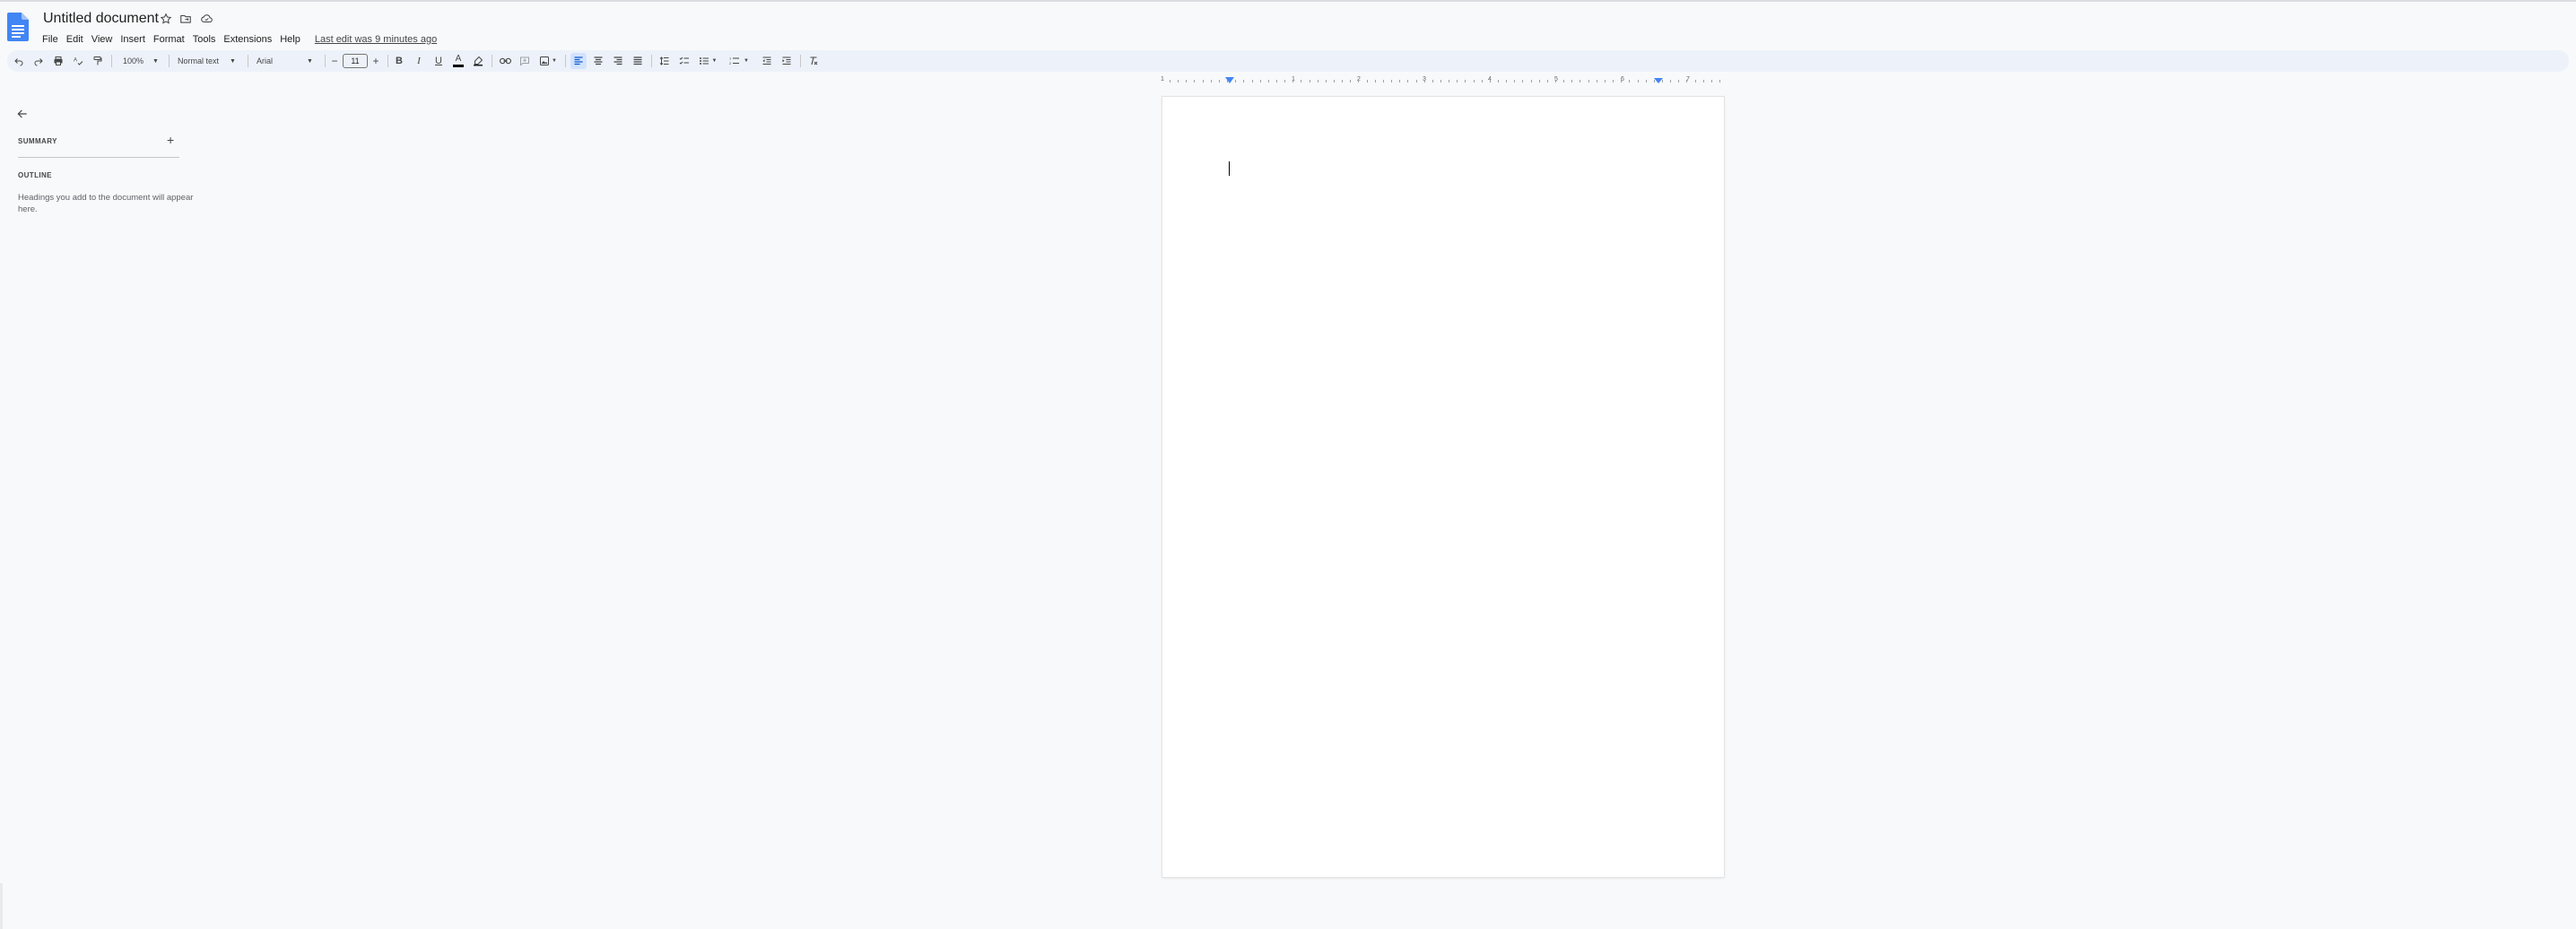  I want to click on increase-indent-icon, so click(787, 61).